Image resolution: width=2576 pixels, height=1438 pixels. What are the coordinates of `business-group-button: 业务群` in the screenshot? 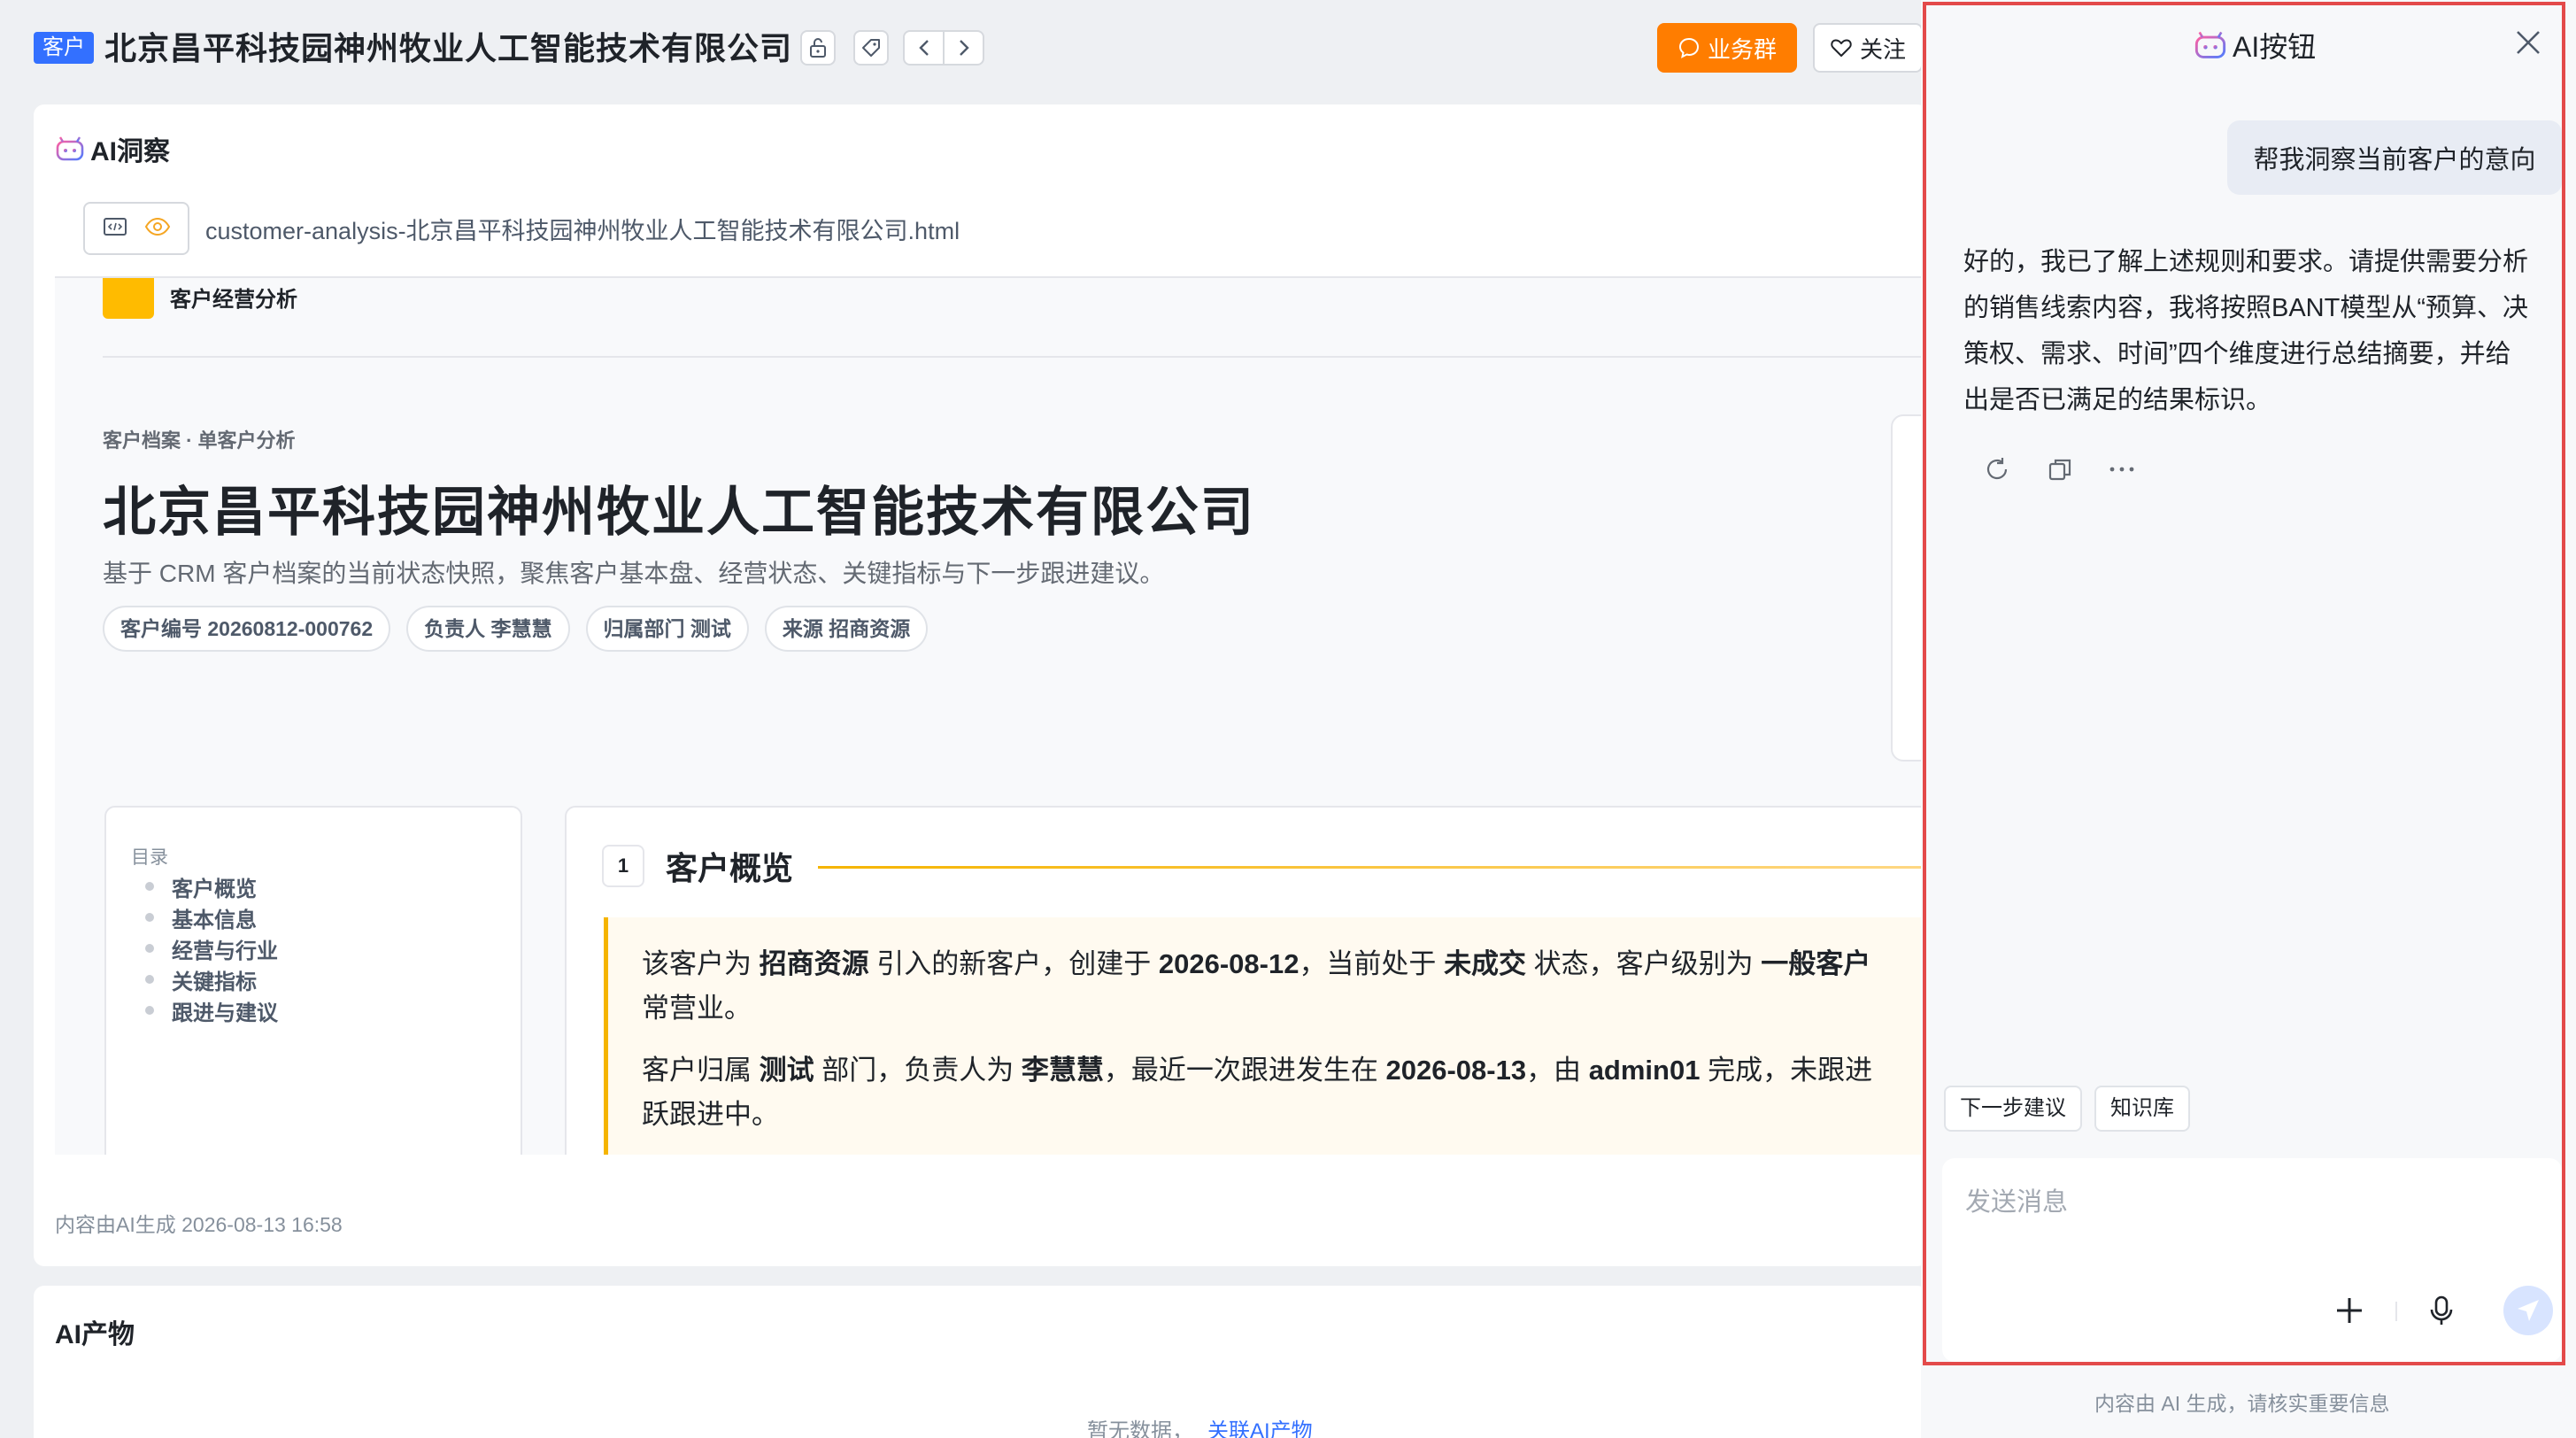 It's located at (1727, 48).